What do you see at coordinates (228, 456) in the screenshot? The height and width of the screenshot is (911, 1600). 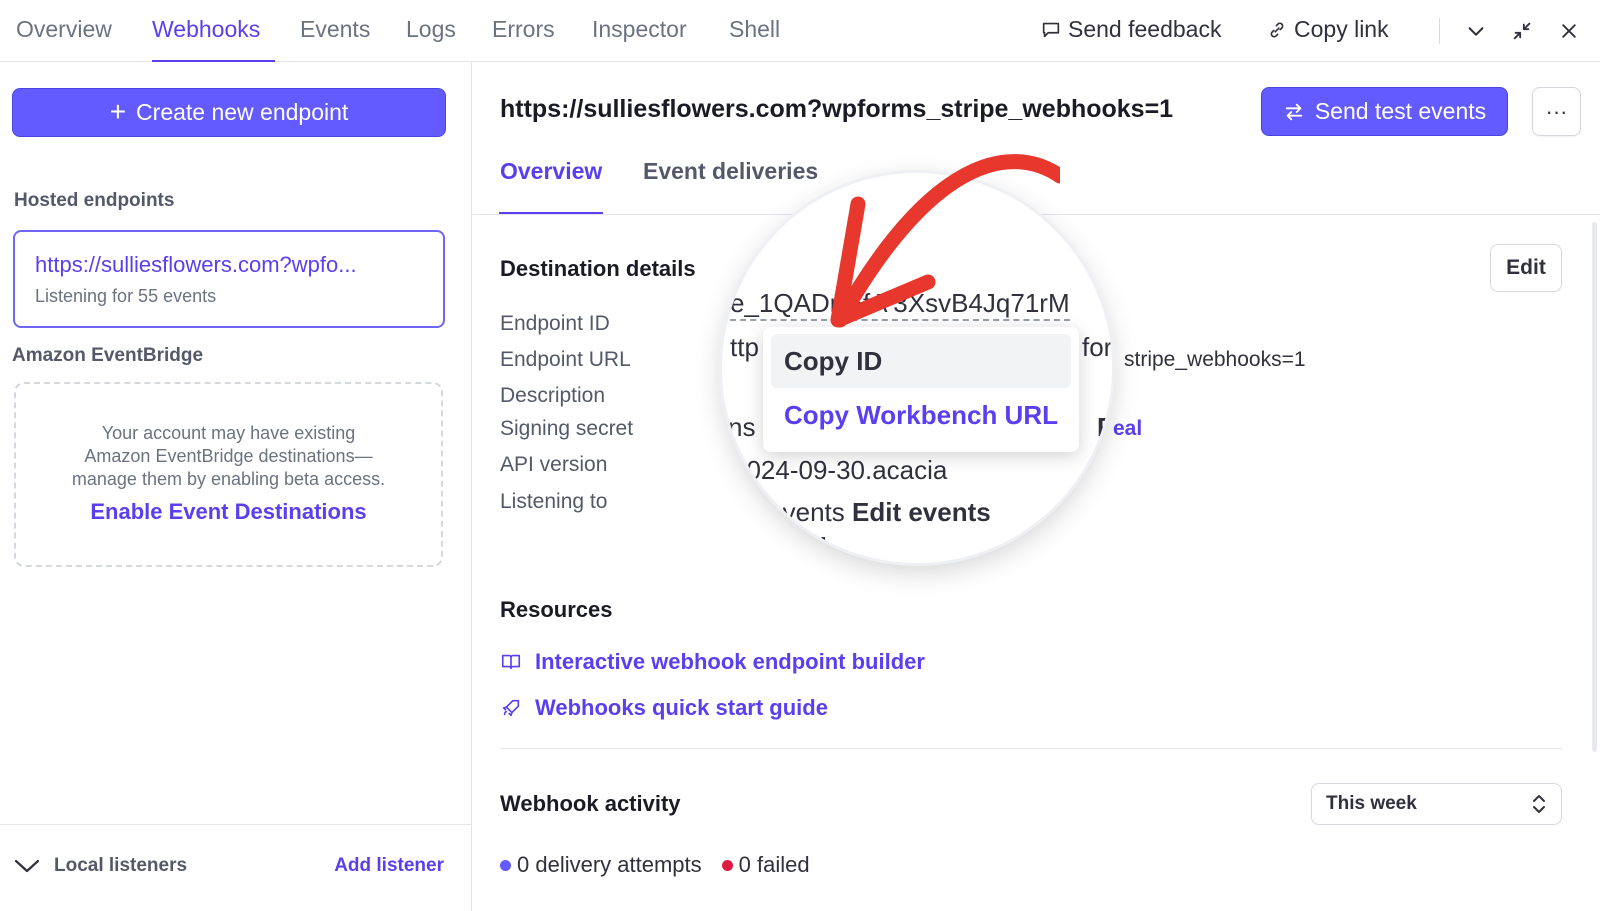 I see `eventbridge-message-2: Amazon EventBridge destinations—` at bounding box center [228, 456].